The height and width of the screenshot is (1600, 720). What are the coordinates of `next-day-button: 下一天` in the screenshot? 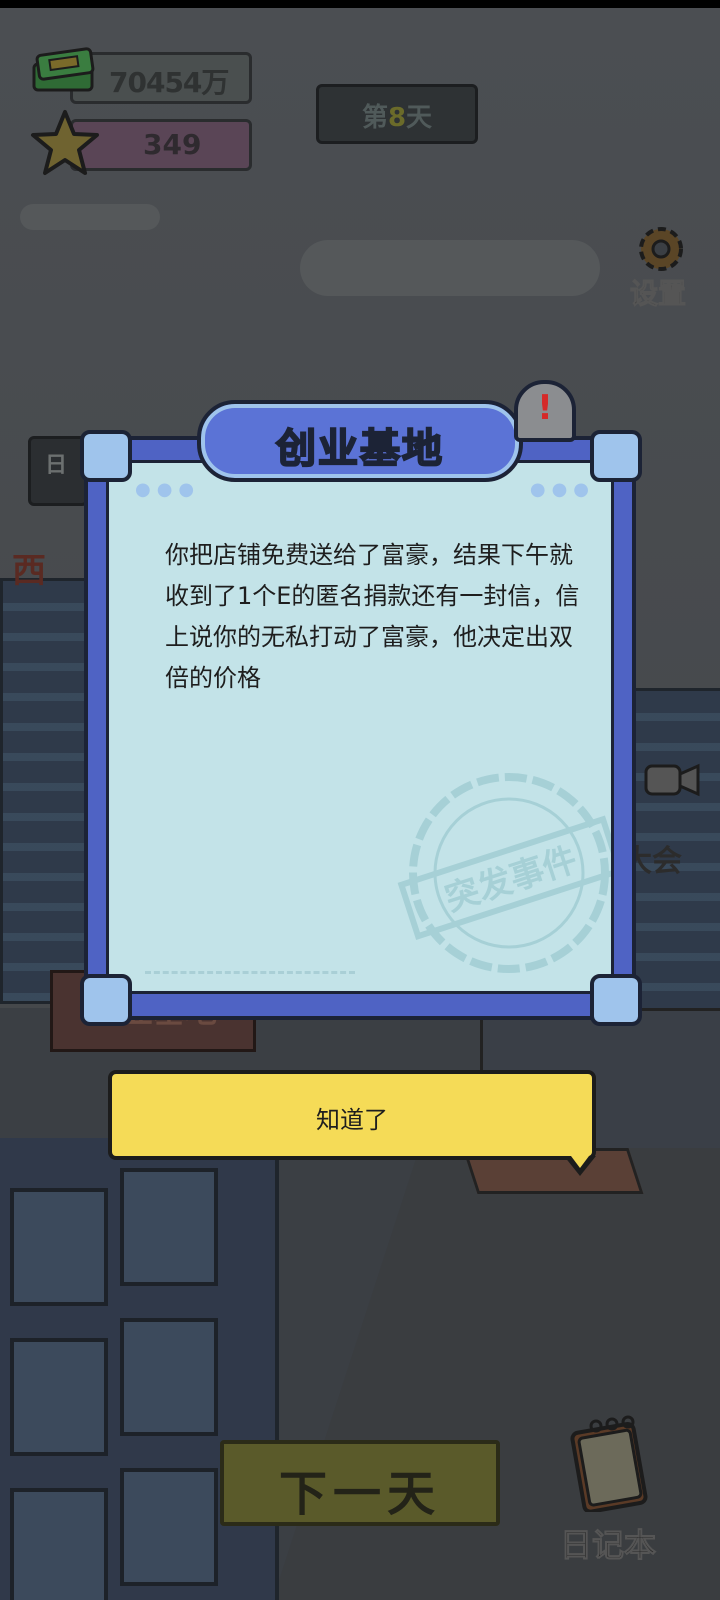 It's located at (360, 1483).